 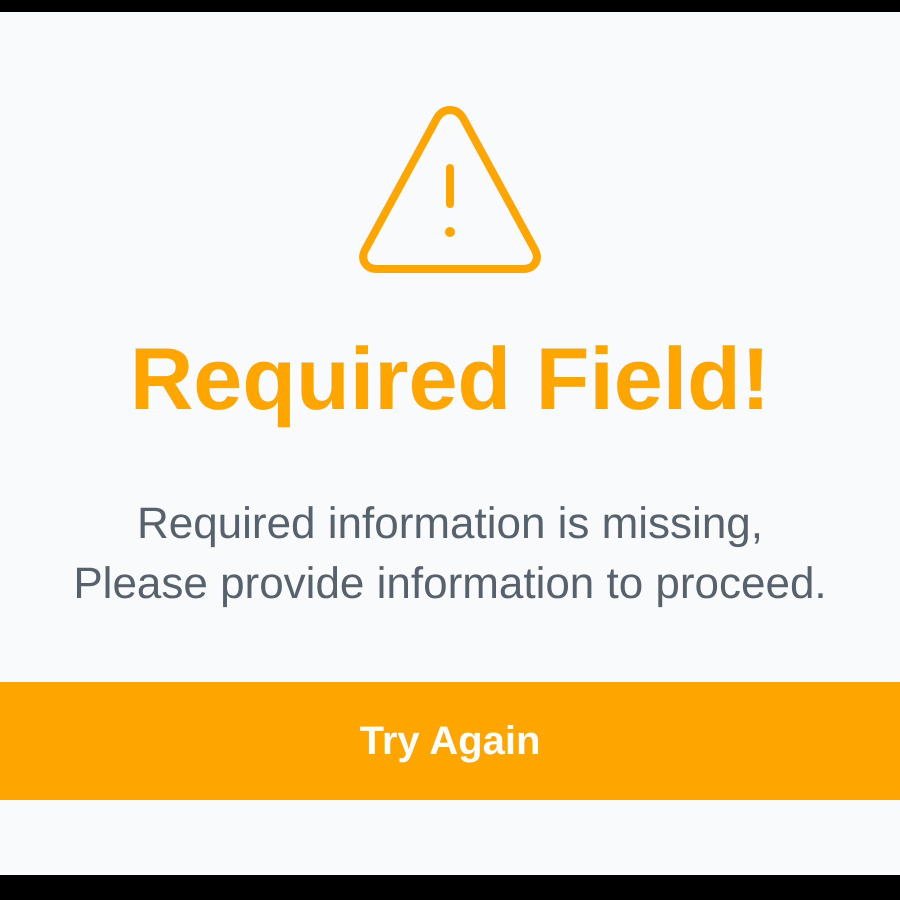 I want to click on try-again-button: Try Again, so click(x=450, y=741).